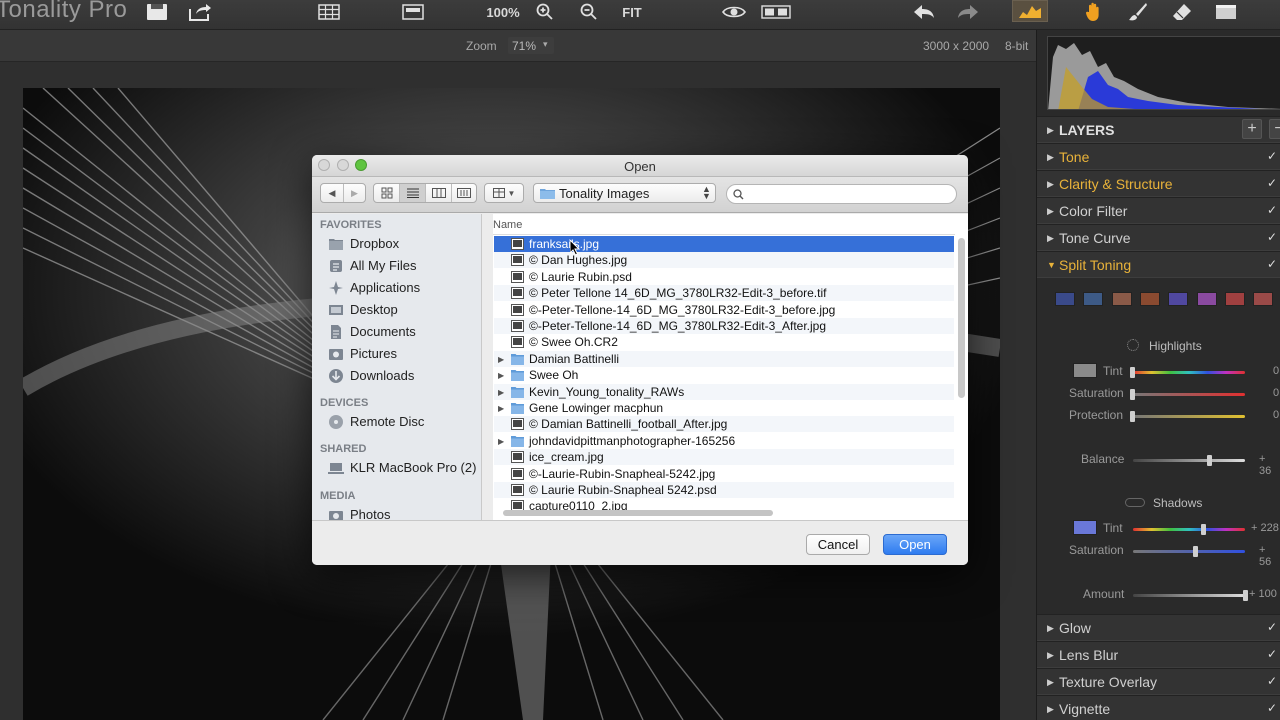 Image resolution: width=1280 pixels, height=720 pixels. Describe the element at coordinates (1189, 372) in the screenshot. I see `highlights-tint-slider` at that location.